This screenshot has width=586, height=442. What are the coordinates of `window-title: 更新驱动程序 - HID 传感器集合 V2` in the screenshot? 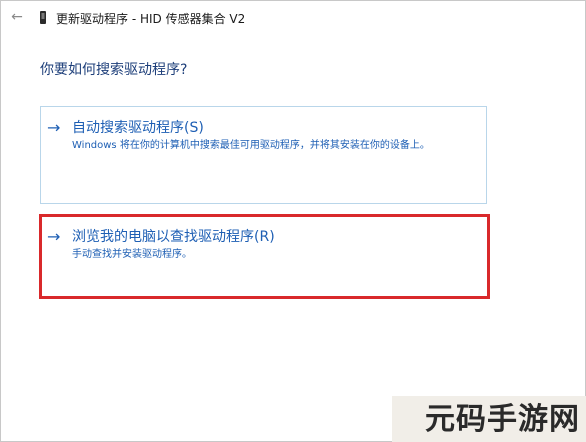 It's located at (151, 19).